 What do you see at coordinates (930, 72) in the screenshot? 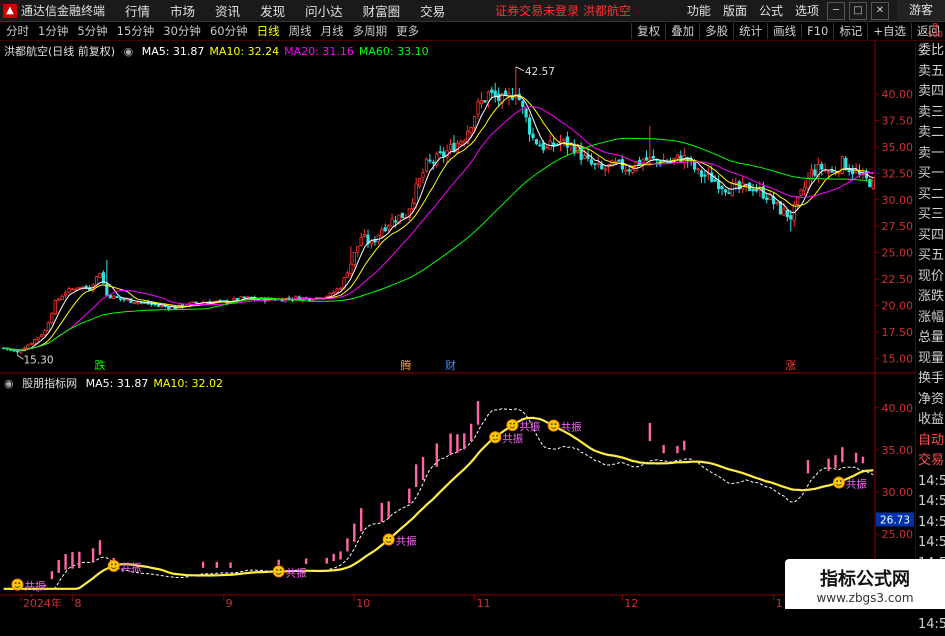
I see `side-item-1: 卖五` at bounding box center [930, 72].